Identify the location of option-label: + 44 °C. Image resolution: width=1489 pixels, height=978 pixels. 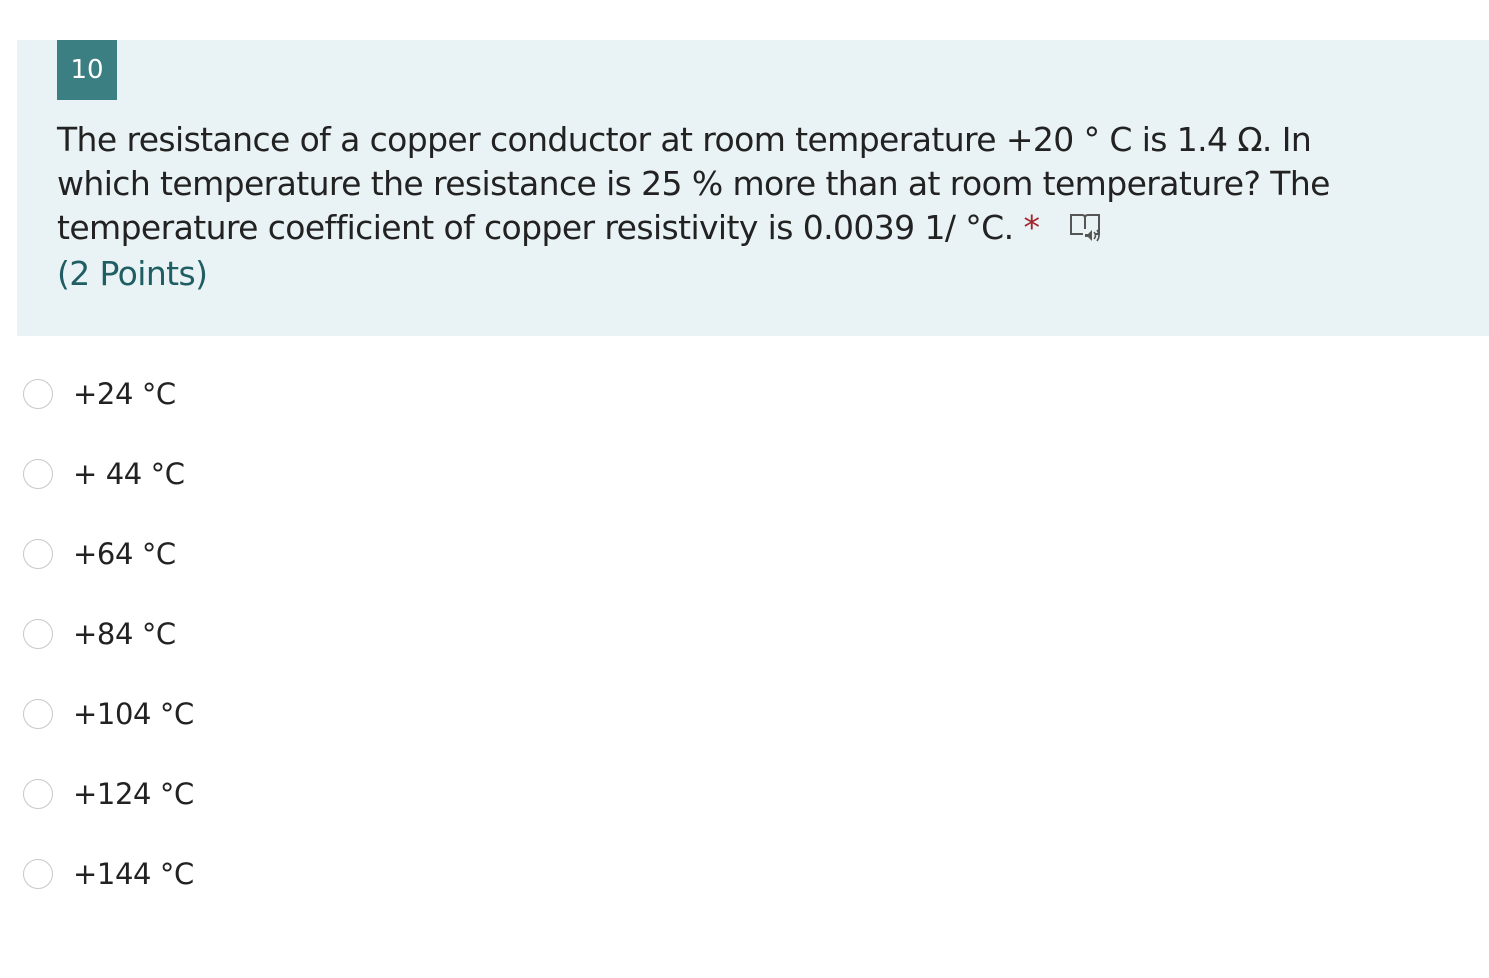
(129, 474).